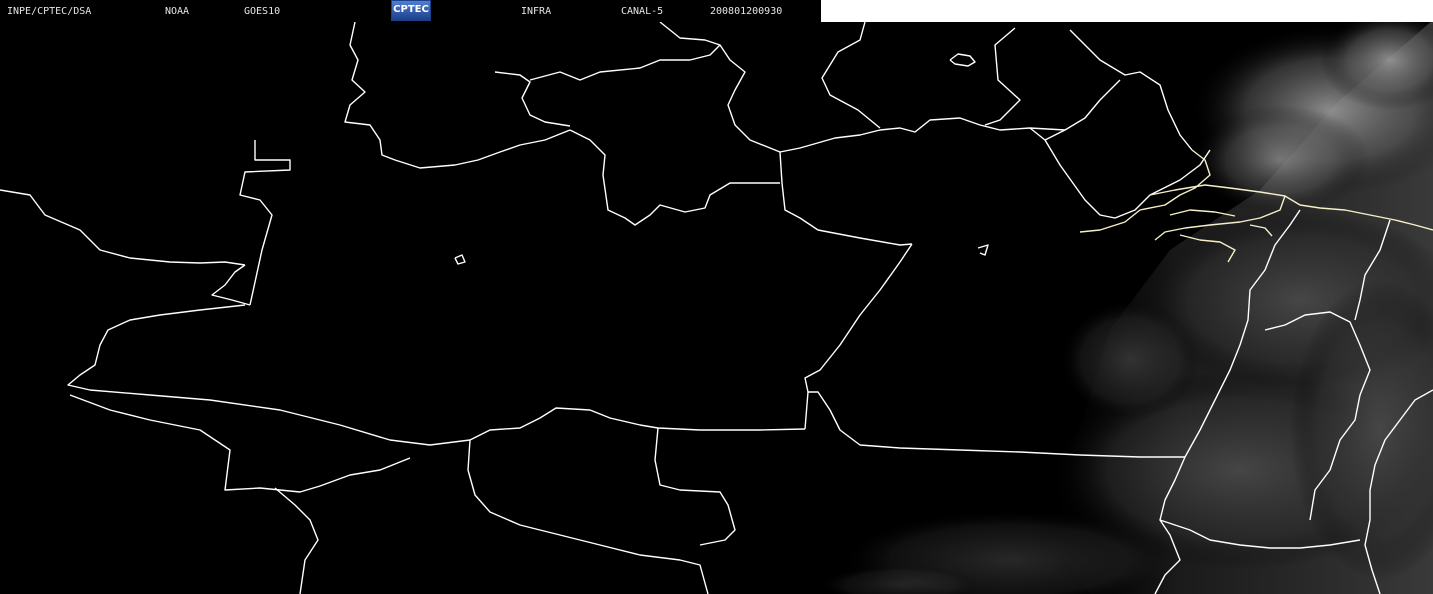  I want to click on satellite-label: GOES10, so click(262, 11).